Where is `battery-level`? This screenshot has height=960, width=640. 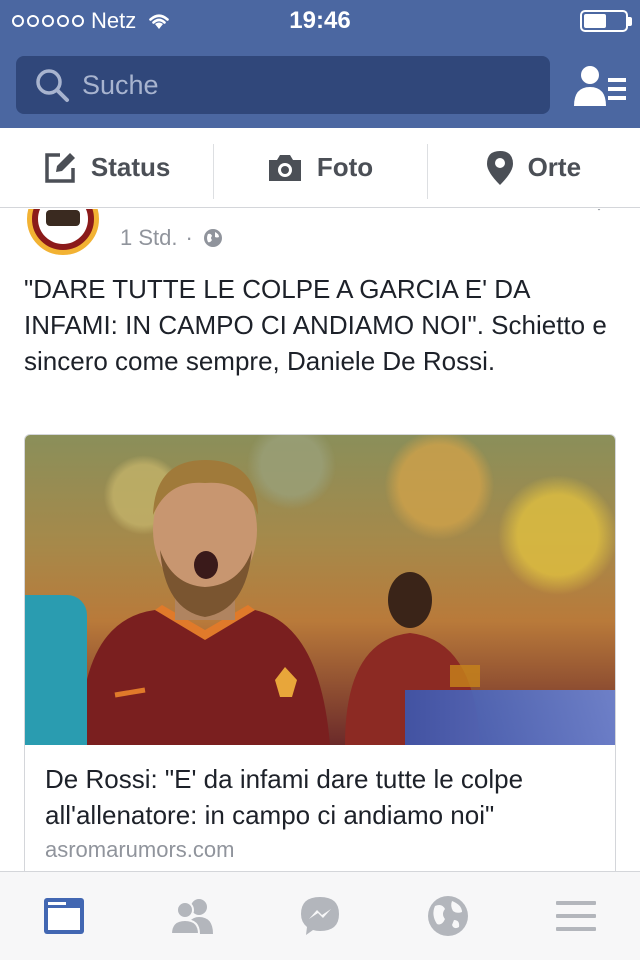 battery-level is located at coordinates (595, 21).